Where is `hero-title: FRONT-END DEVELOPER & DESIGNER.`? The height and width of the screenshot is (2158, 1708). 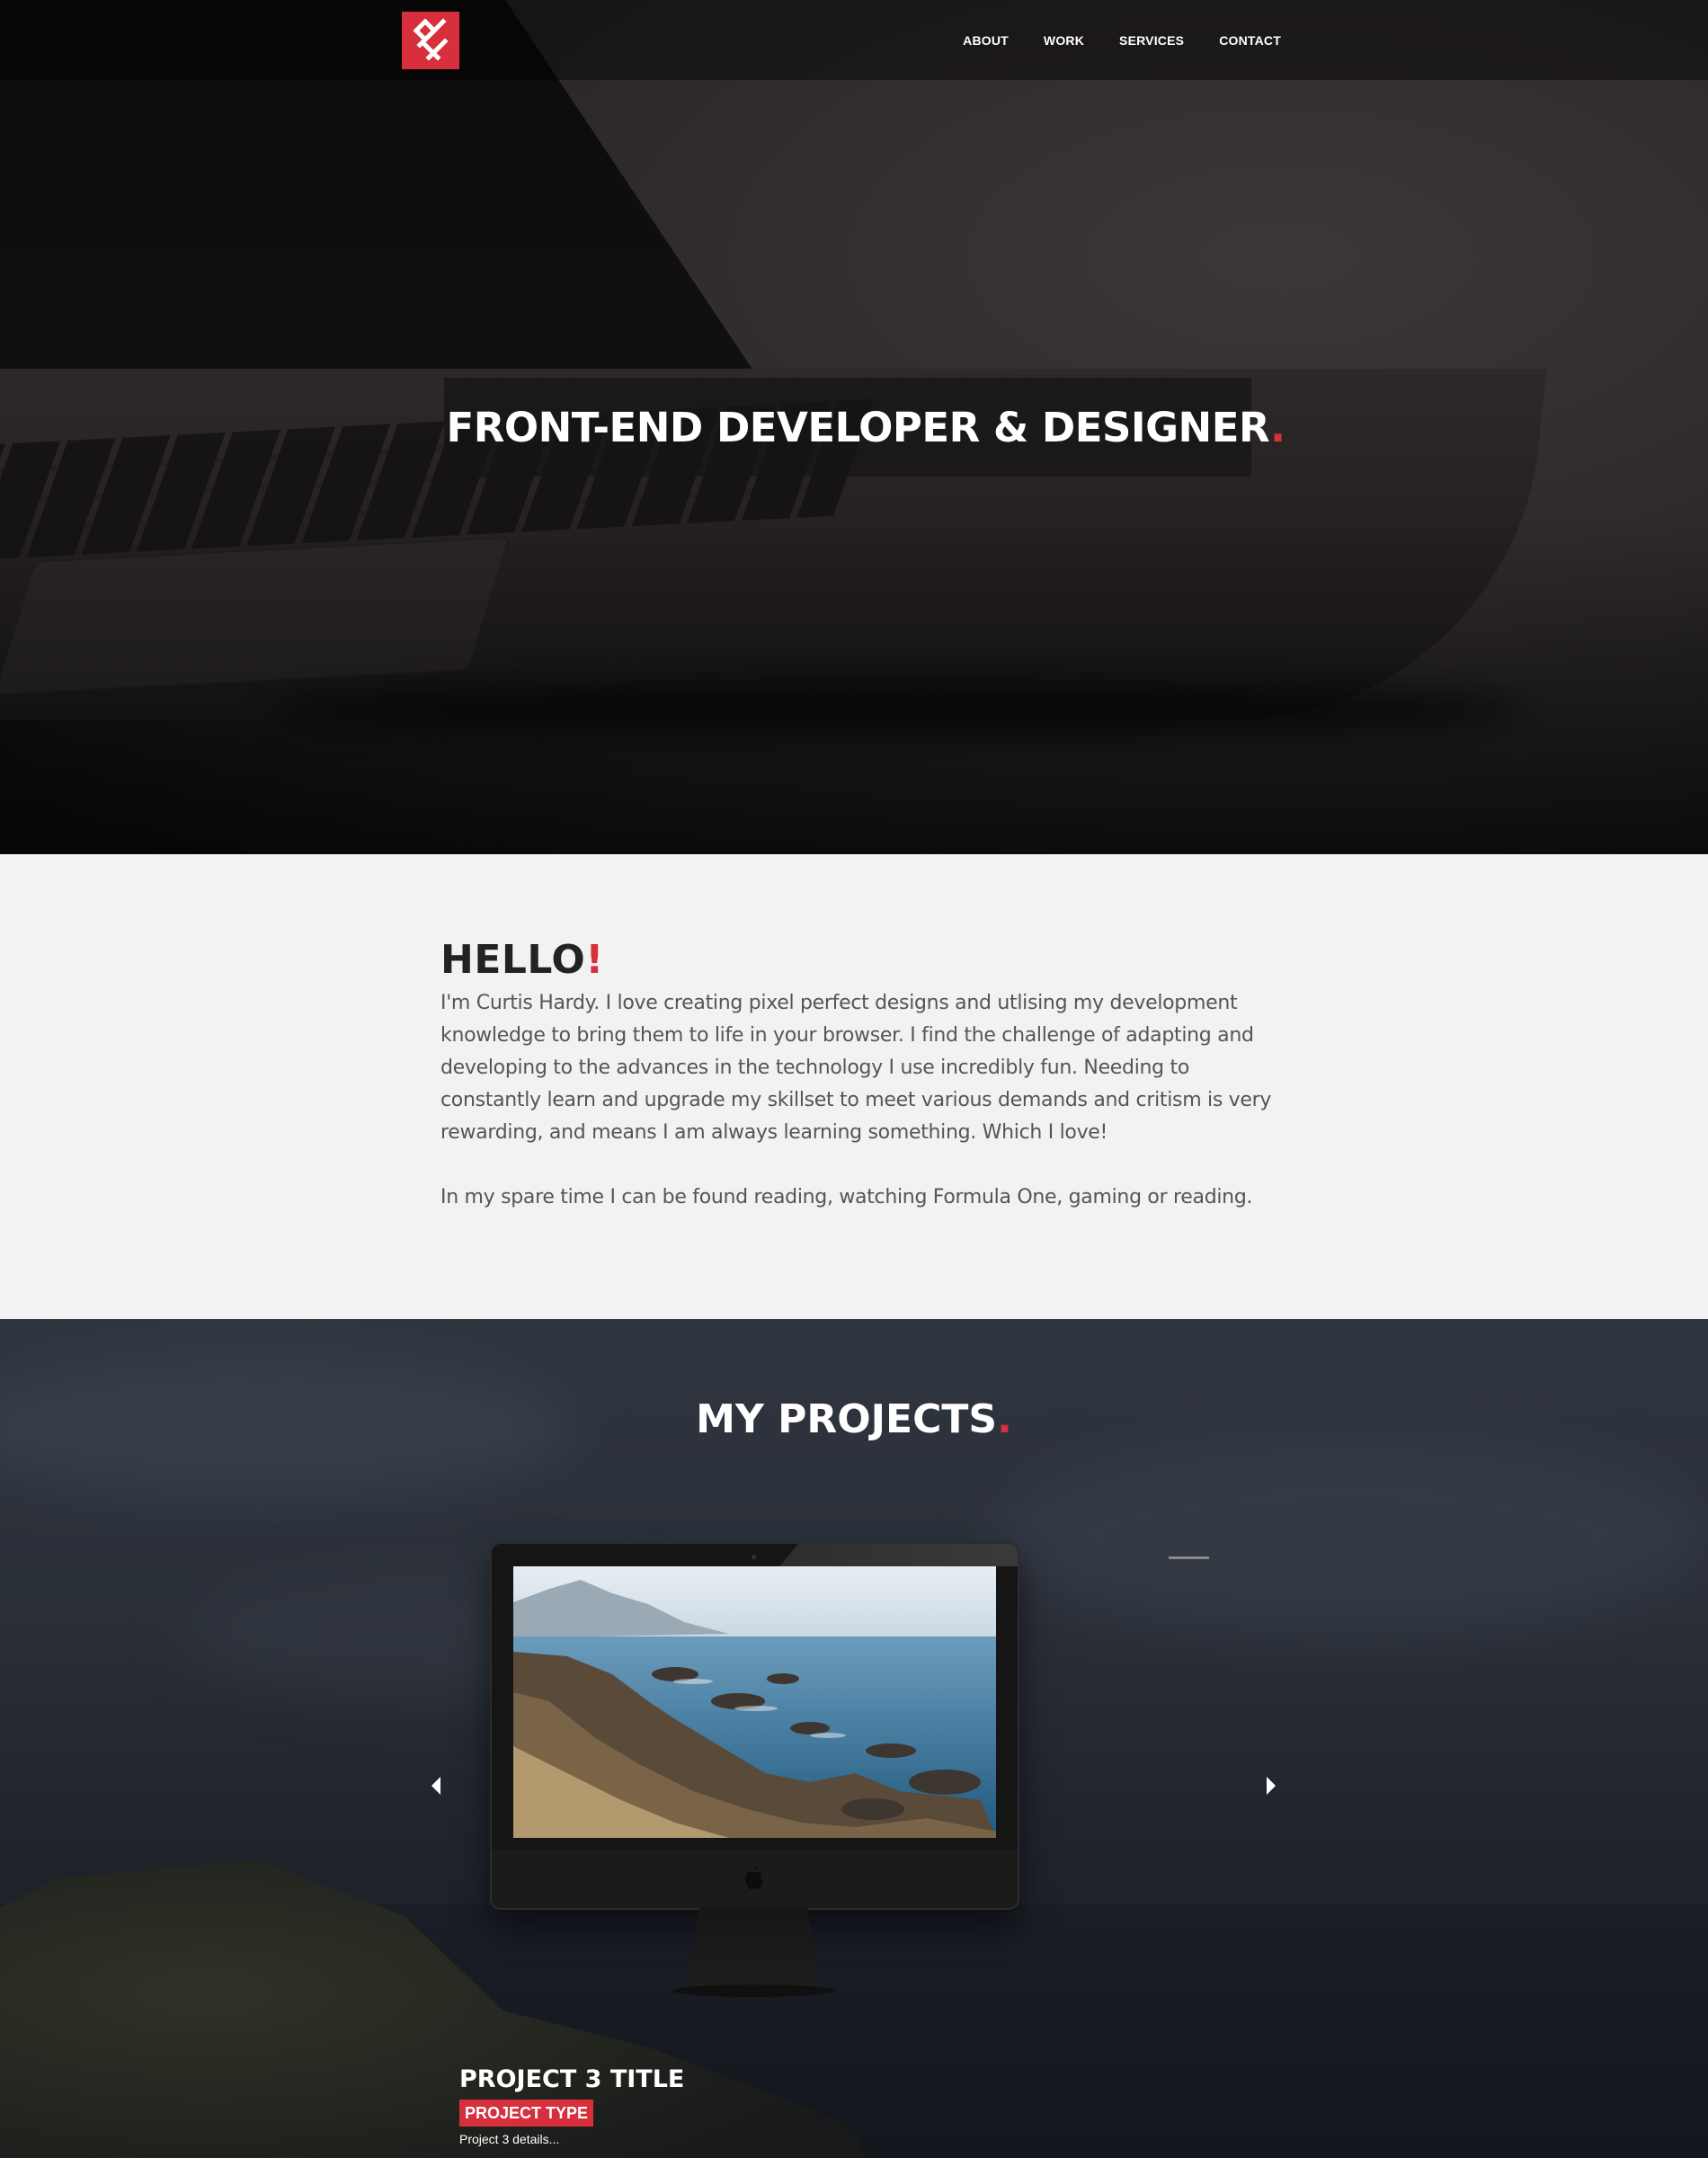
hero-title: FRONT-END DEVELOPER & DESIGNER. is located at coordinates (865, 427).